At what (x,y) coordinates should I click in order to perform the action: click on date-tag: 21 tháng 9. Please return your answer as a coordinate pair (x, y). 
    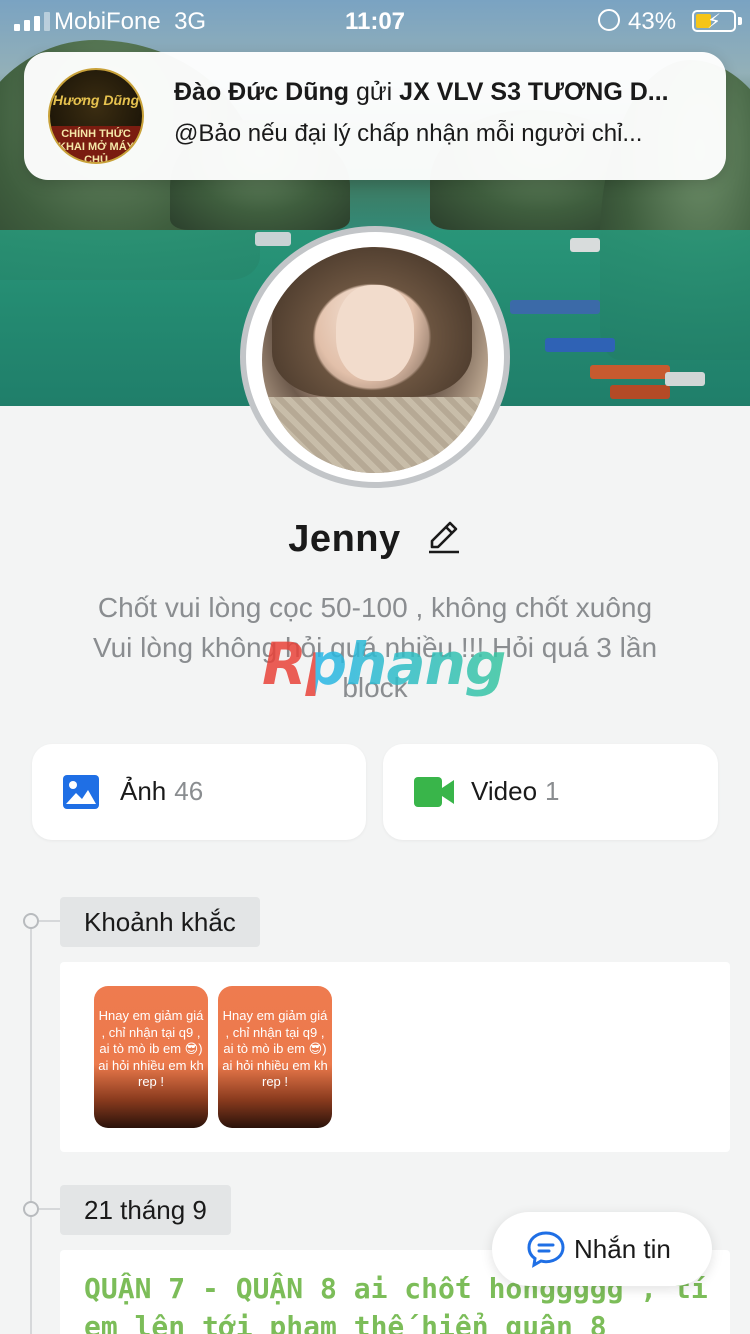
    Looking at the image, I should click on (145, 1210).